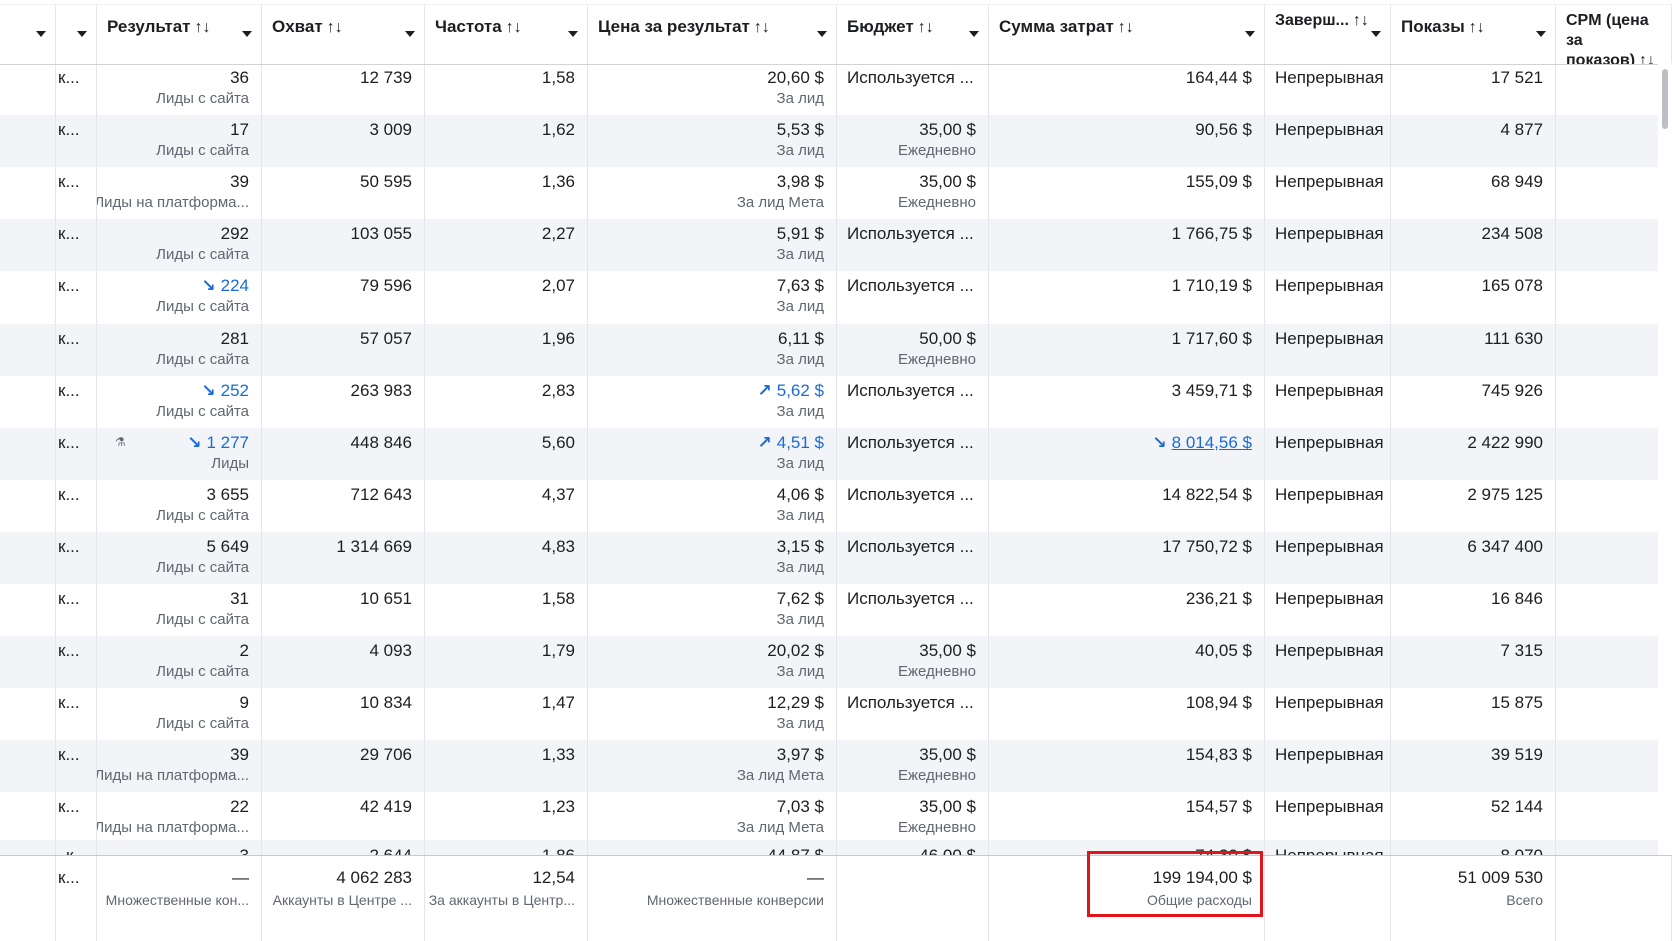  Describe the element at coordinates (506, 89) in the screenshot. I see `frequency-cell: 1,58` at that location.